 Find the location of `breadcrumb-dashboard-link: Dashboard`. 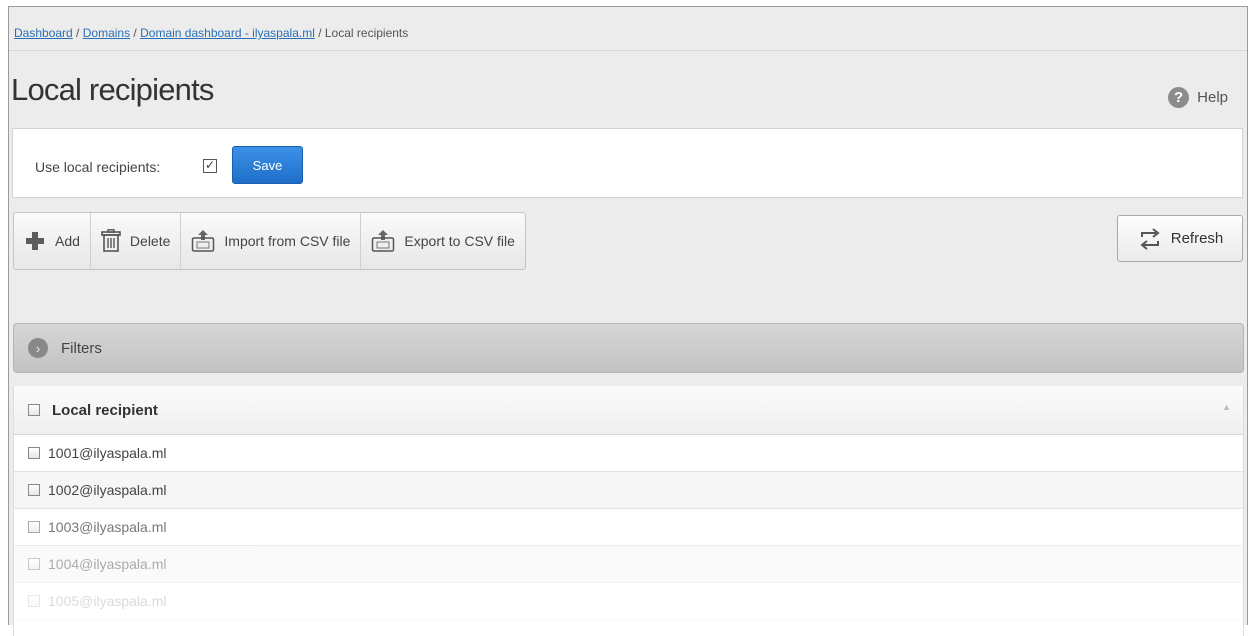

breadcrumb-dashboard-link: Dashboard is located at coordinates (43, 33).